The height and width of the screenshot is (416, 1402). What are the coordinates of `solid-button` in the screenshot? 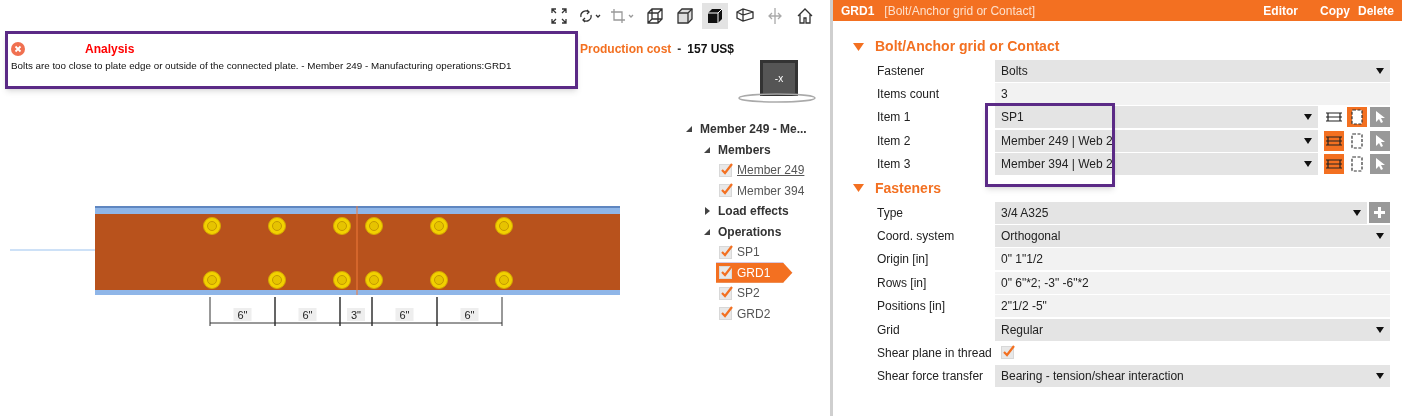 It's located at (715, 16).